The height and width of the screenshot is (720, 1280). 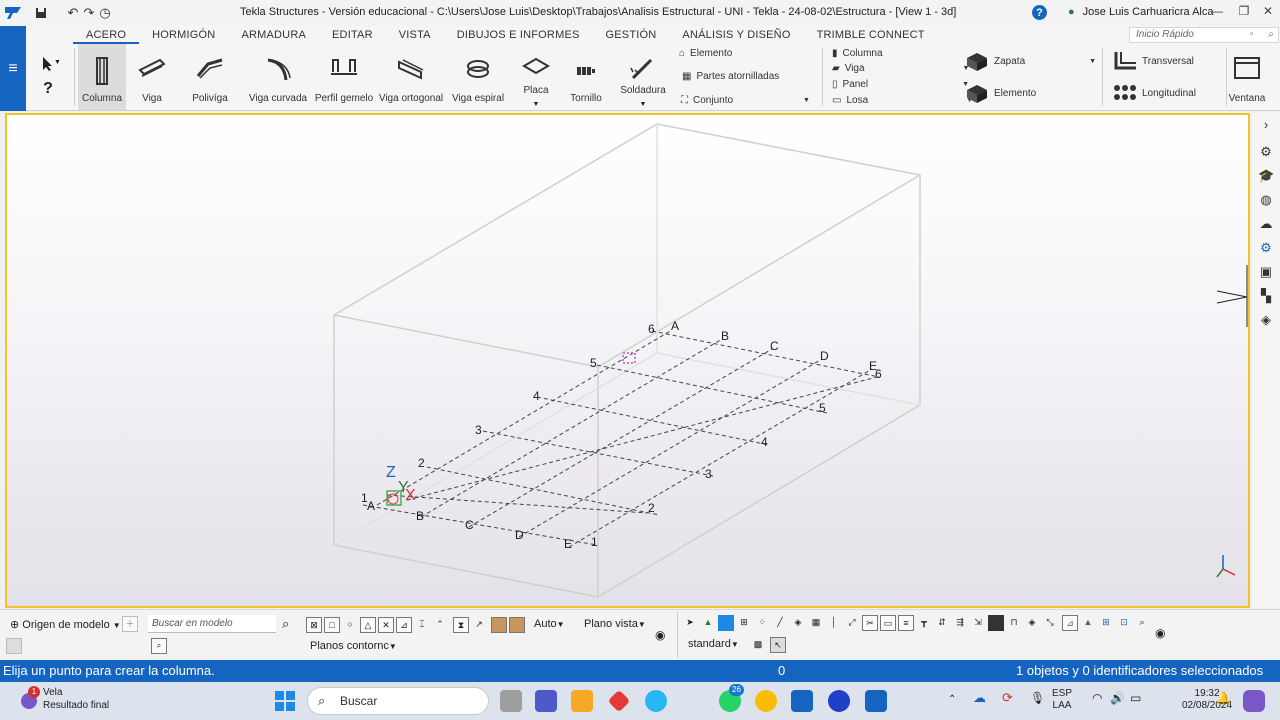 What do you see at coordinates (499, 625) in the screenshot?
I see `snap-part-icon` at bounding box center [499, 625].